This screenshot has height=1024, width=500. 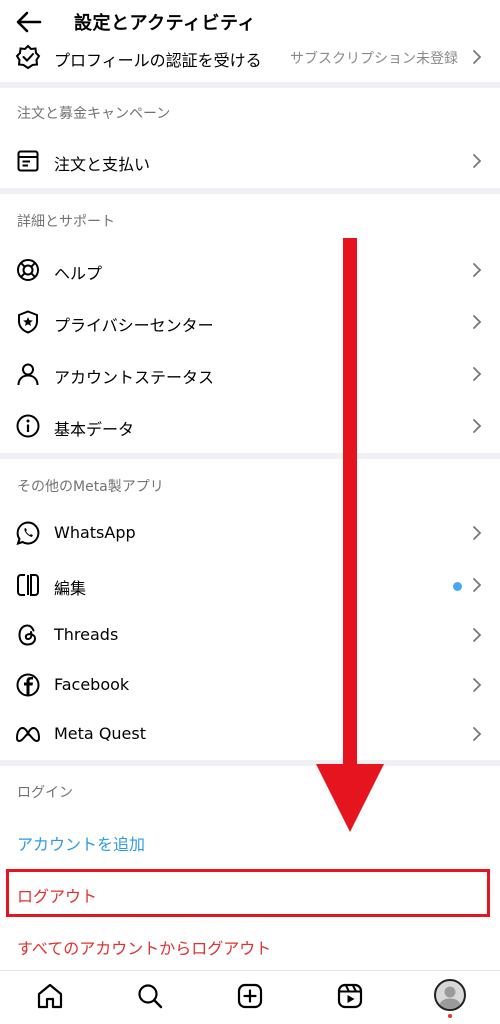 What do you see at coordinates (250, 426) in the screenshot?
I see `settings-row-about: 基本データ` at bounding box center [250, 426].